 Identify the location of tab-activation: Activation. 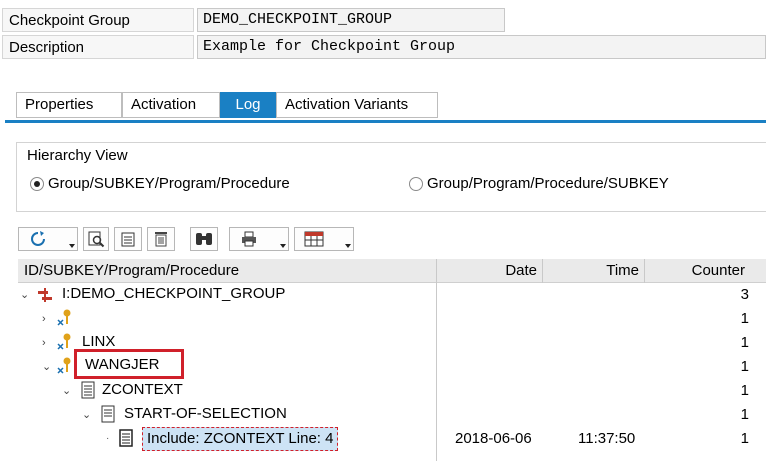
(171, 105).